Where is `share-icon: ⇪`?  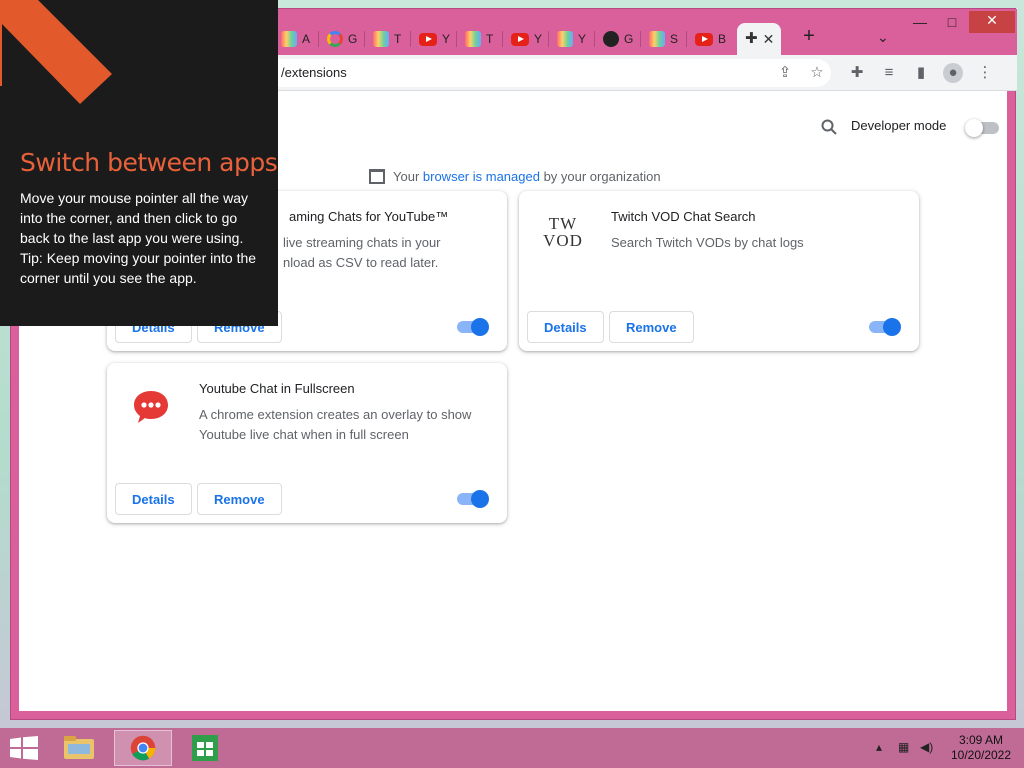
share-icon: ⇪ is located at coordinates (785, 73).